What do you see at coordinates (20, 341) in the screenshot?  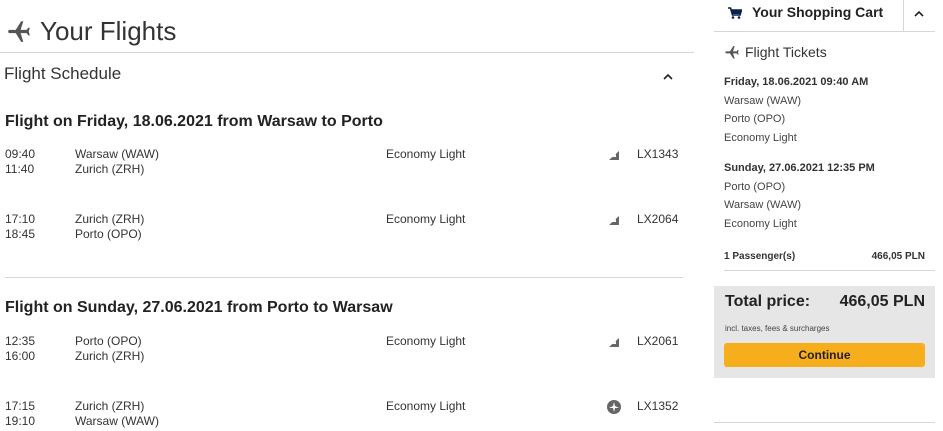 I see `departure-time: 12:35` at bounding box center [20, 341].